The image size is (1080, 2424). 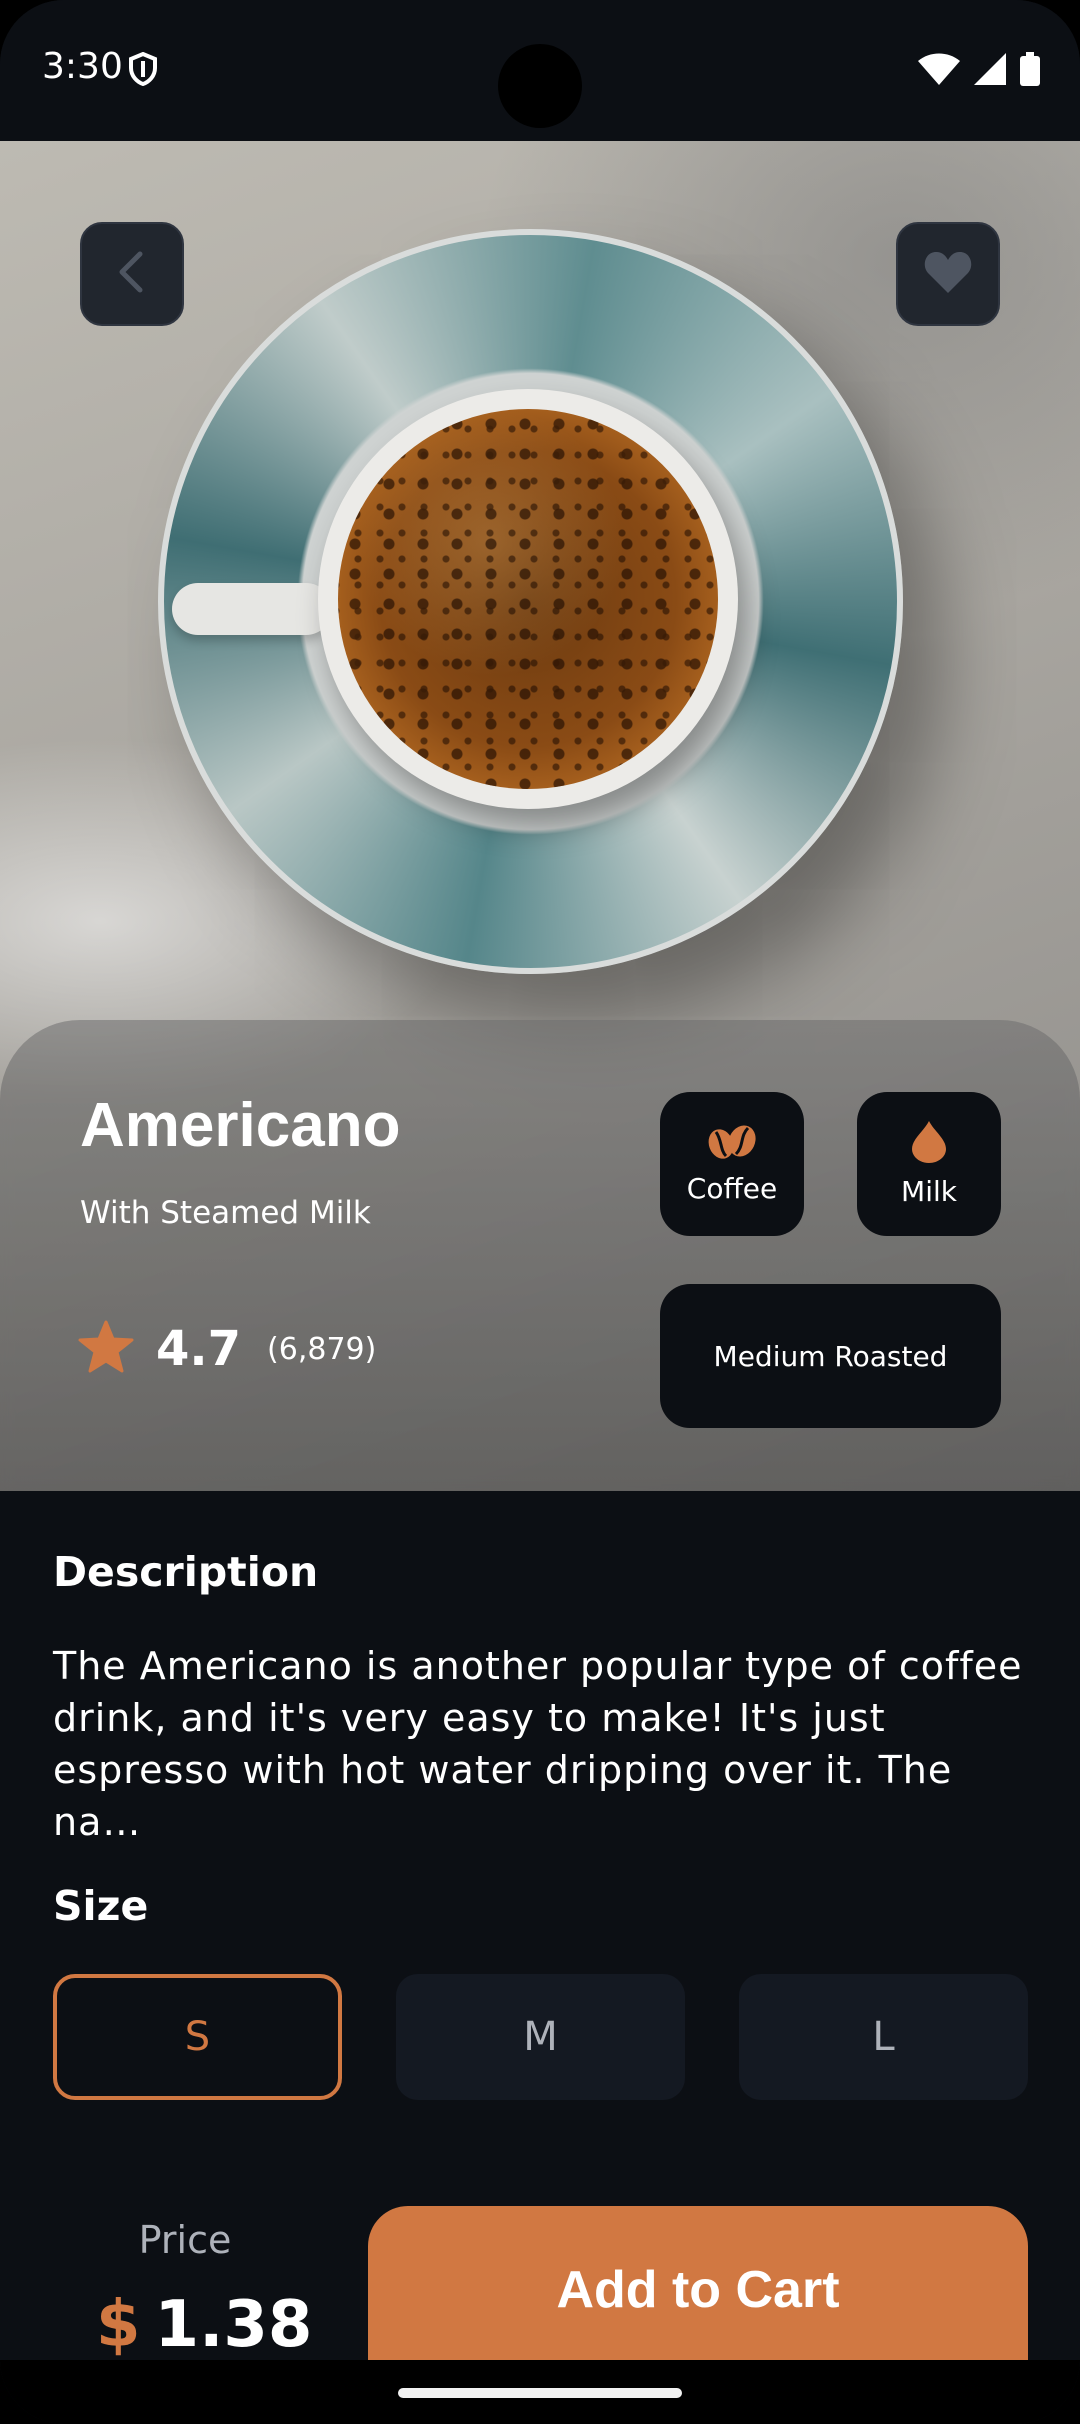 I want to click on heart-icon, so click(x=948, y=274).